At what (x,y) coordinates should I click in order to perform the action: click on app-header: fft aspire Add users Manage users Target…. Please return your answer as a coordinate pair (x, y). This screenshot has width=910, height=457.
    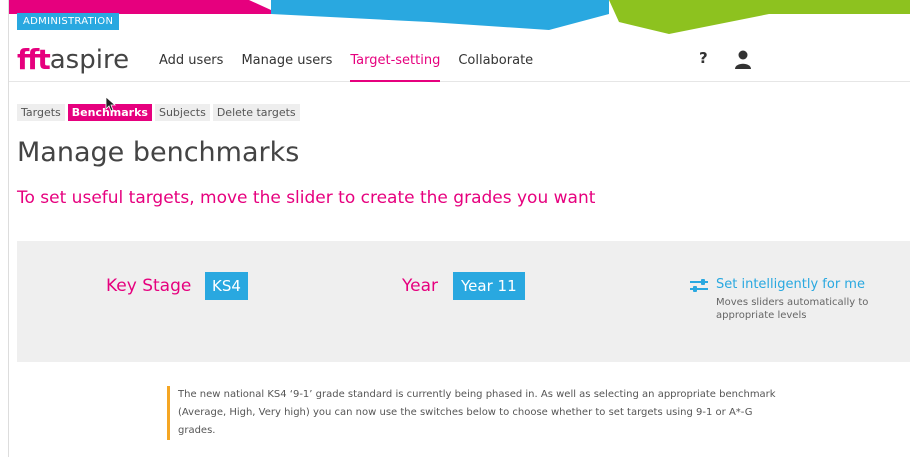
    Looking at the image, I should click on (459, 59).